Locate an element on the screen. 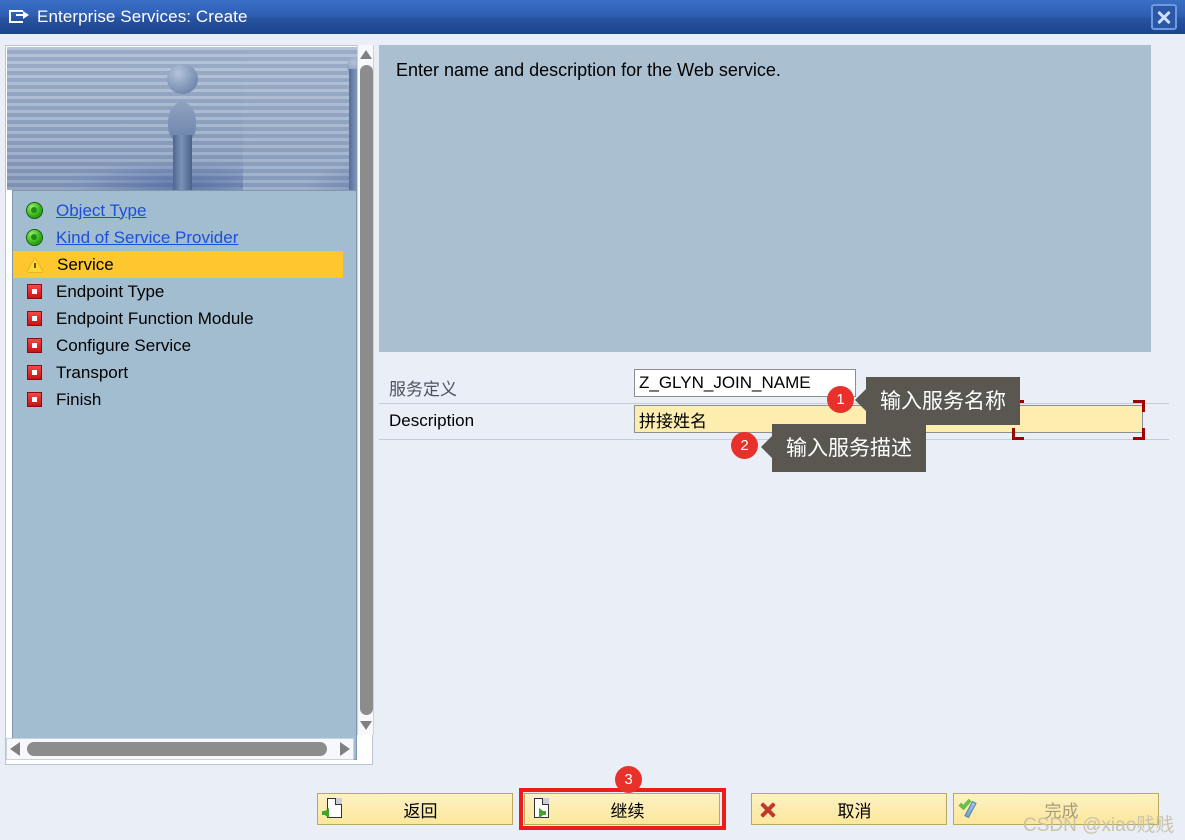 This screenshot has height=840, width=1185. service-definition-row: 服务定义 is located at coordinates (774, 386).